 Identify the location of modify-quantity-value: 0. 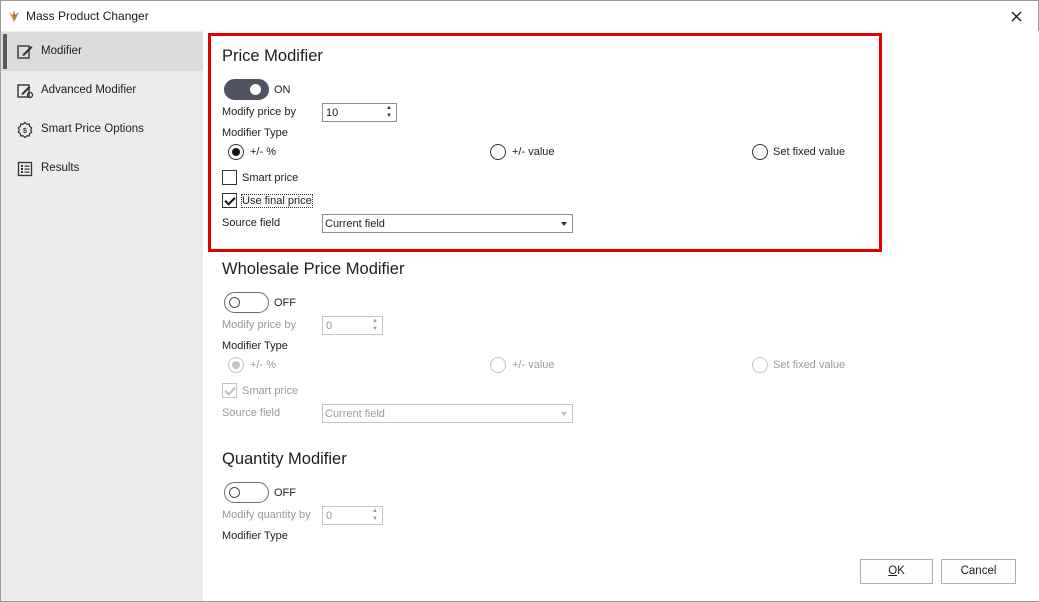
(329, 516).